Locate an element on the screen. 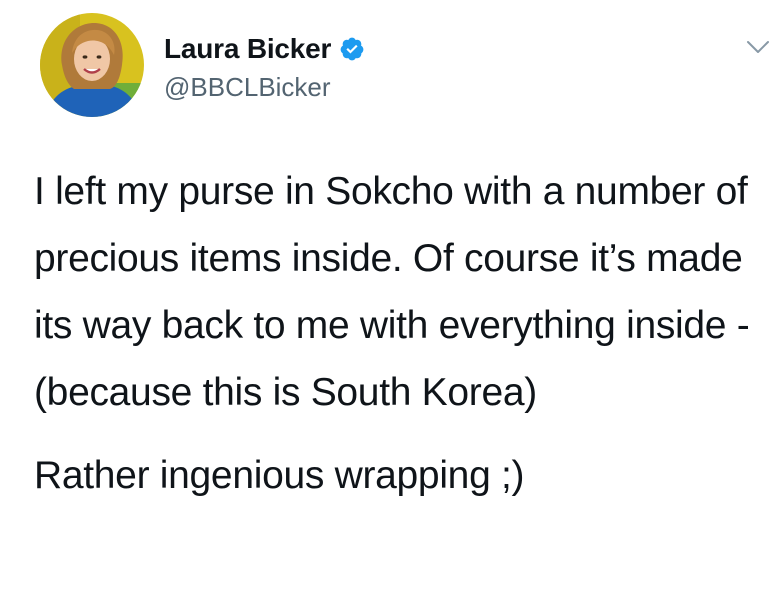  author-handle: @BBCLBicker is located at coordinates (247, 87).